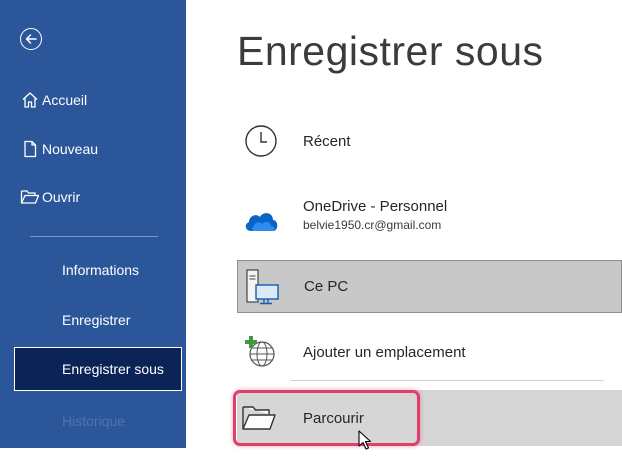 The width and height of the screenshot is (622, 463). Describe the element at coordinates (261, 220) in the screenshot. I see `onedrive-cloud-icon` at that location.